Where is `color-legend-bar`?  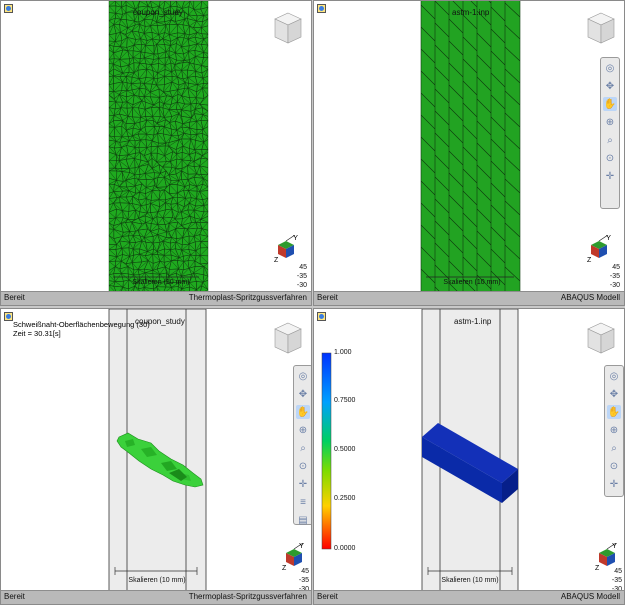
color-legend-bar is located at coordinates (326, 451).